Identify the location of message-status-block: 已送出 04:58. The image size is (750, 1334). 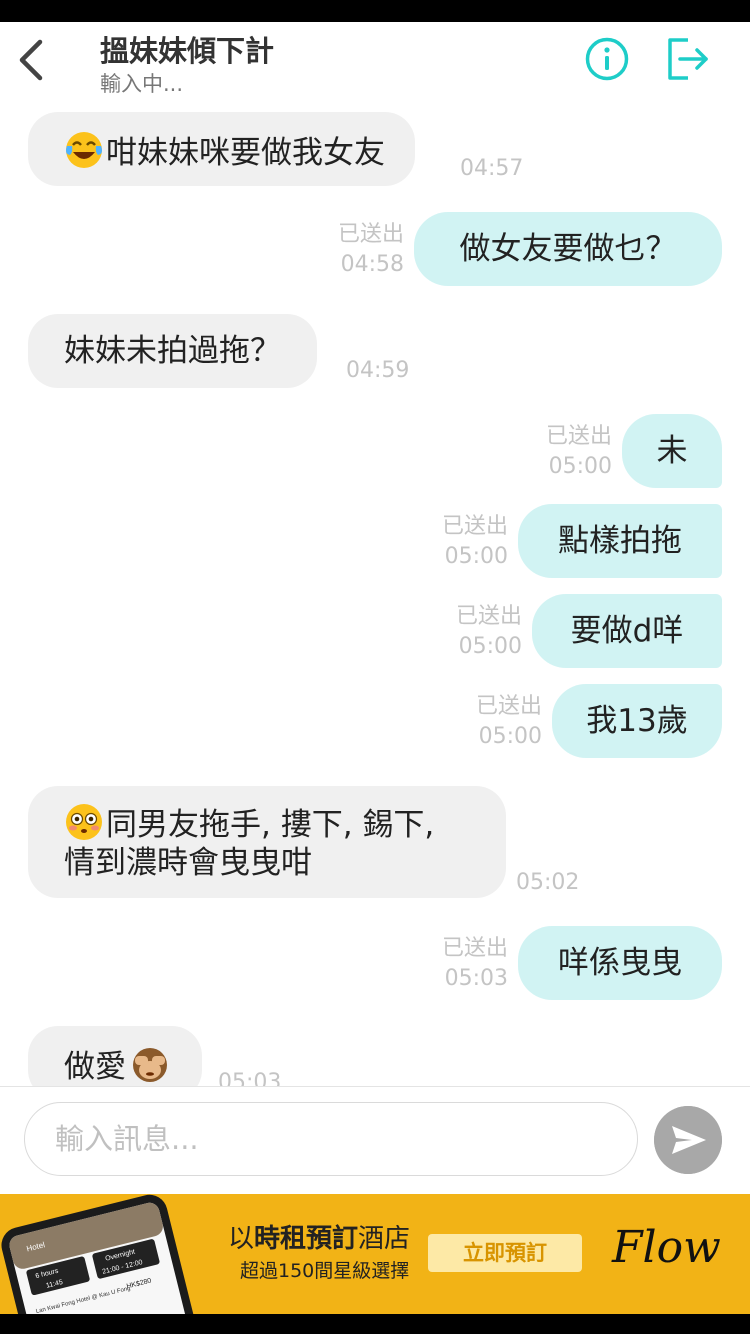
(352, 250).